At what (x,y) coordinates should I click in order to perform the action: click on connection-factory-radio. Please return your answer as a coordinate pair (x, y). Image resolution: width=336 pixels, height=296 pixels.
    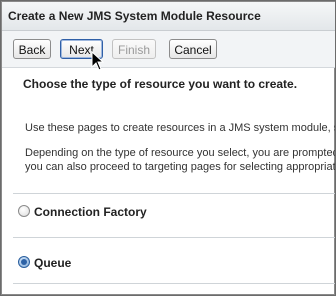
    Looking at the image, I should click on (24, 211).